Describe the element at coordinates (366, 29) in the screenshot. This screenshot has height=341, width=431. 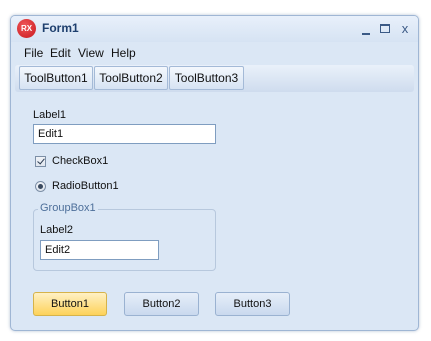
I see `minimize-icon` at that location.